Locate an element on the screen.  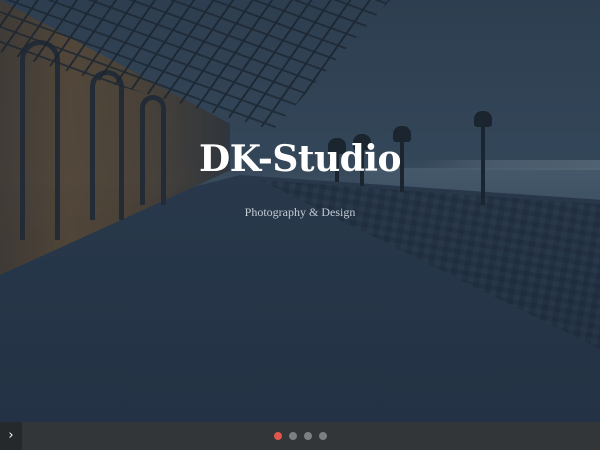
slide-indicators is located at coordinates (300, 436).